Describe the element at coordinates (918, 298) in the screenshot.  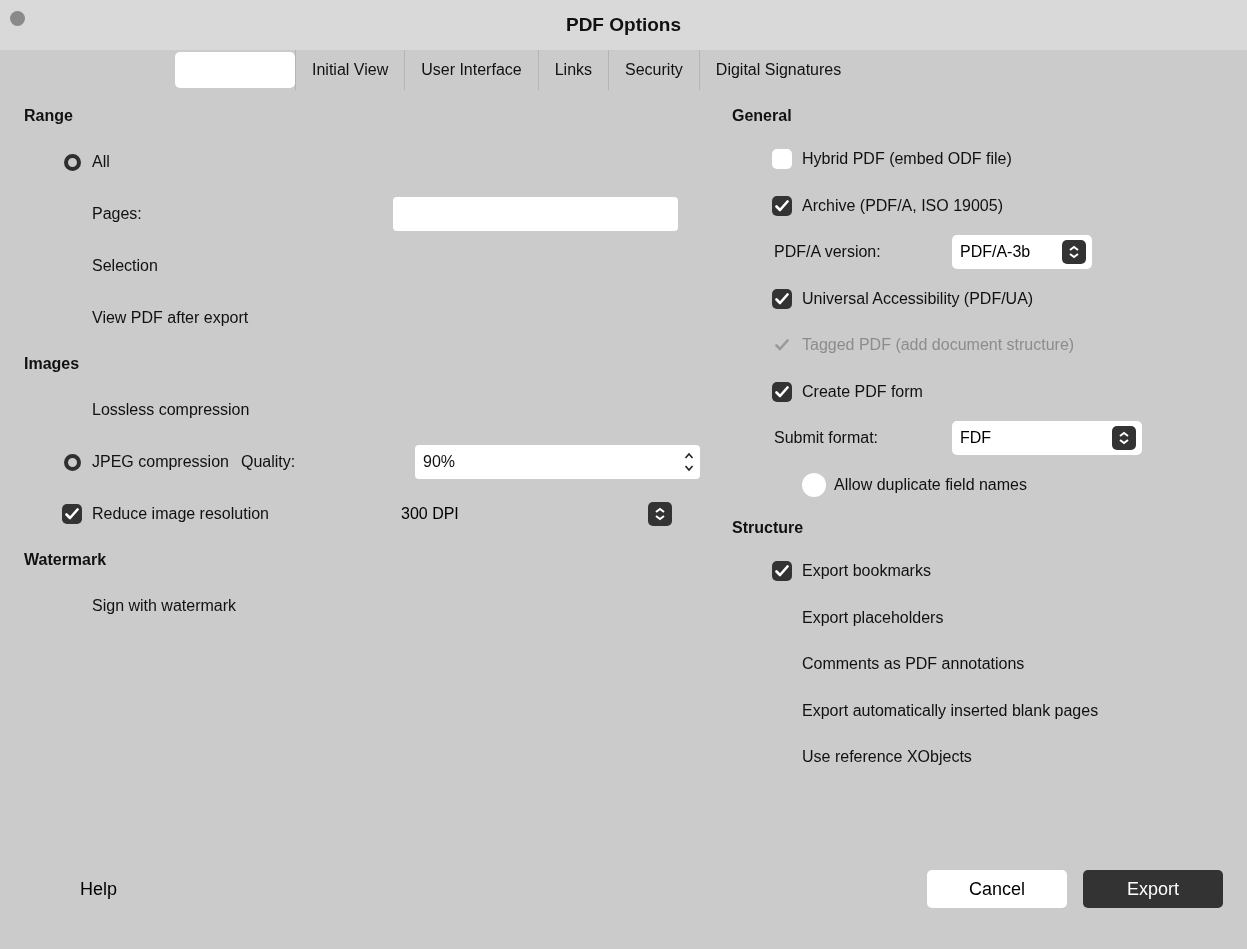
I see `option-label: Universal Accessibility (PDF/UA)` at that location.